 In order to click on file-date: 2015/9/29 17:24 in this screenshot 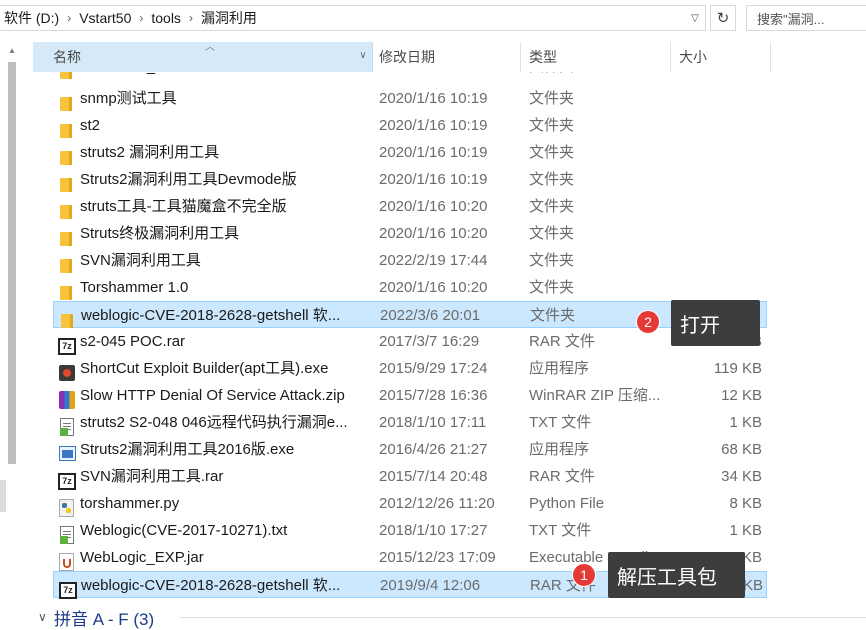, I will do `click(433, 368)`.